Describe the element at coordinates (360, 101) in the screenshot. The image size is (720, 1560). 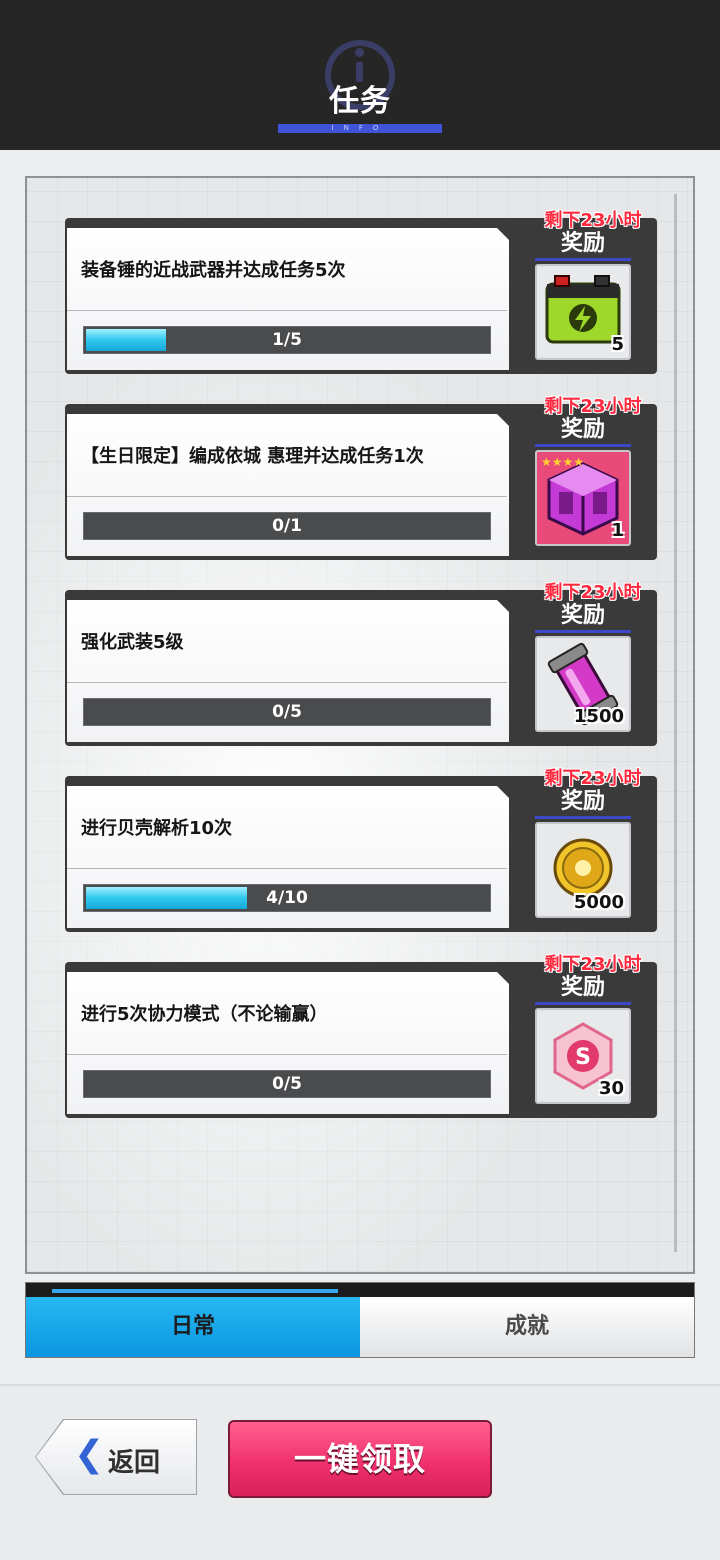
I see `page-title: 任务` at that location.